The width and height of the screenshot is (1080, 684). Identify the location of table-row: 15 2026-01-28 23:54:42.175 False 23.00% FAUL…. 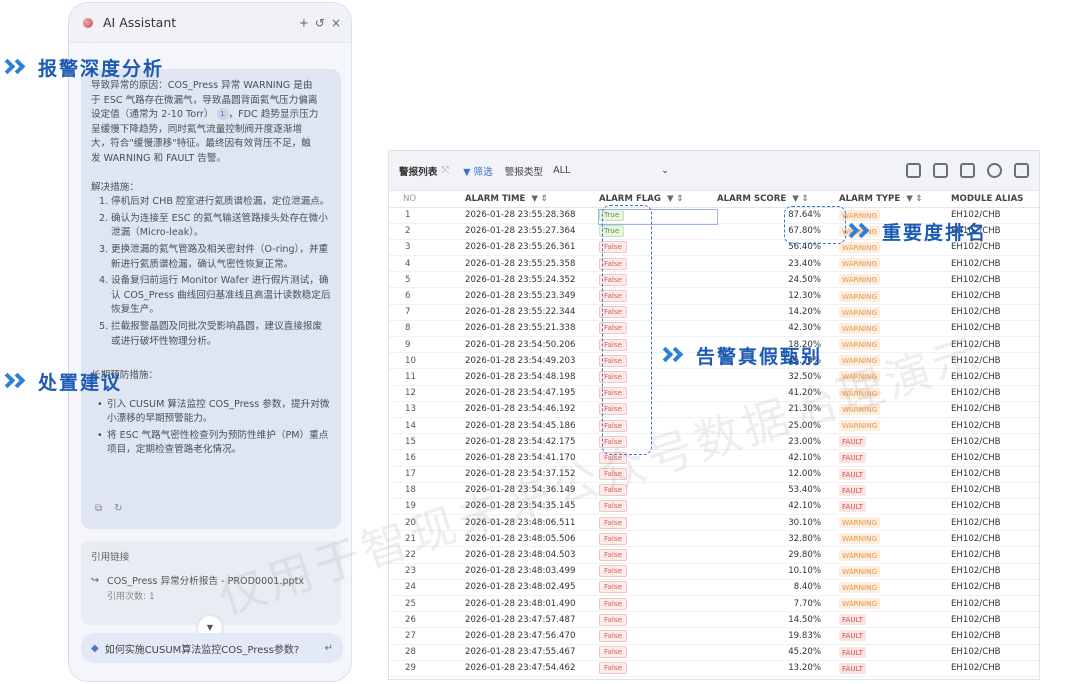
(714, 442).